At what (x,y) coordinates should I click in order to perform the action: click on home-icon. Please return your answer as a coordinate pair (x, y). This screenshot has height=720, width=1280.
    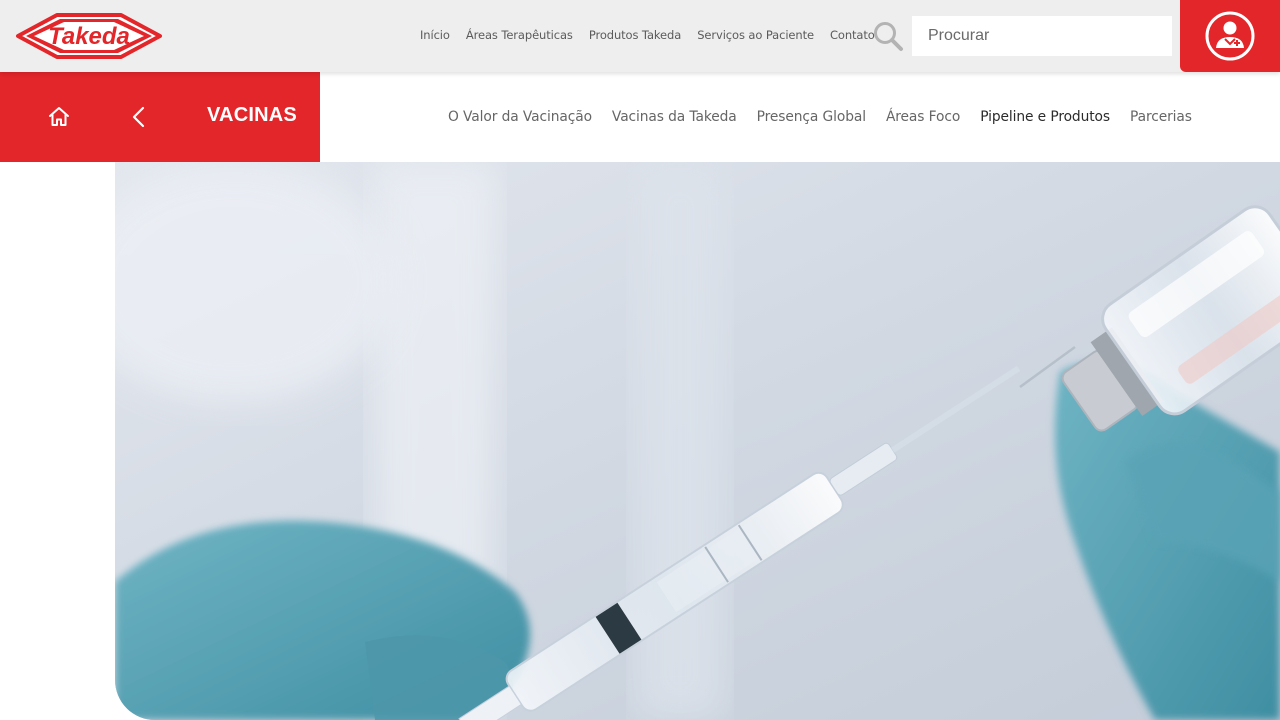
    Looking at the image, I should click on (59, 117).